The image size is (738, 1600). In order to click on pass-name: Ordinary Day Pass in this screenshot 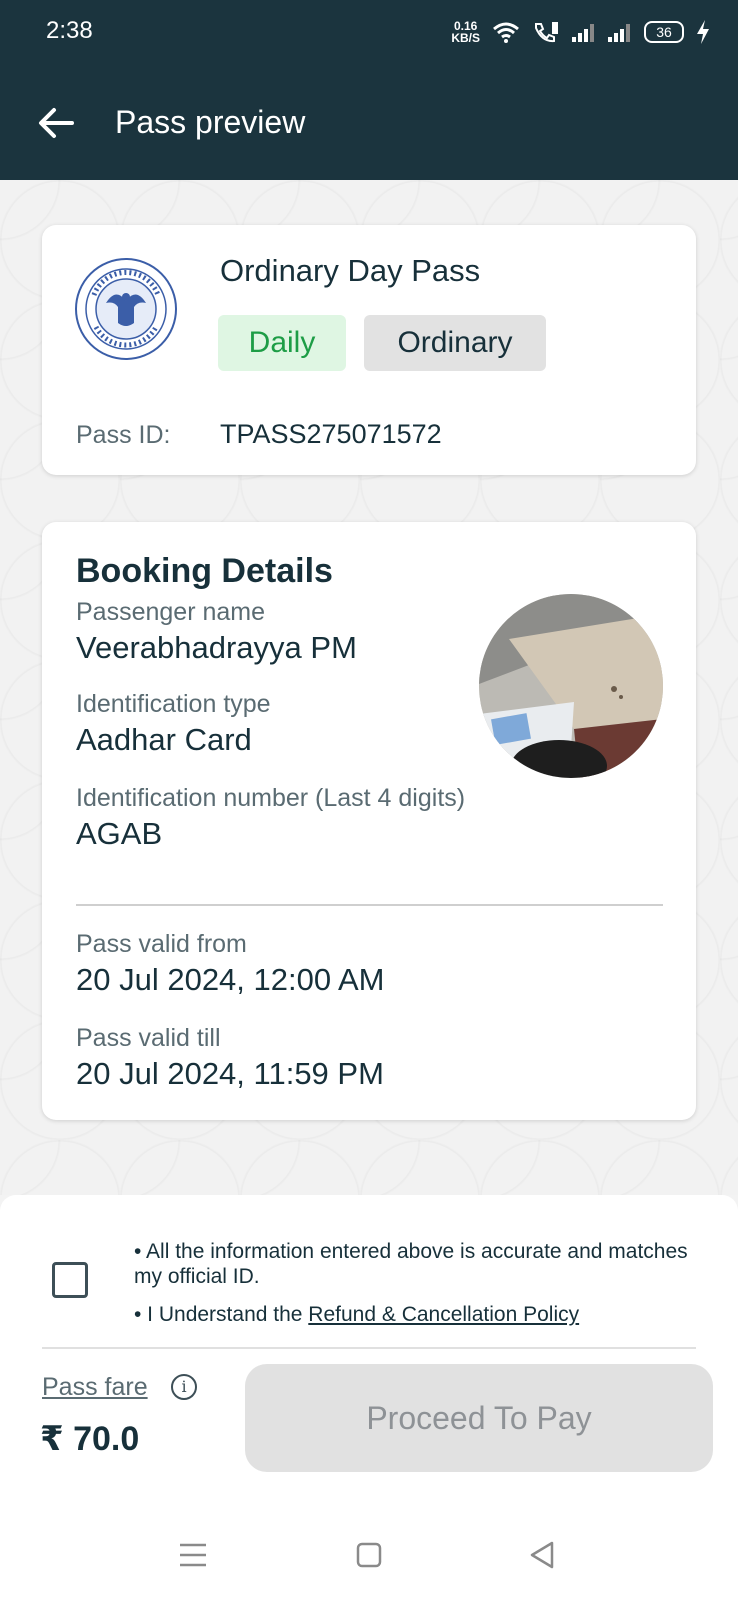, I will do `click(350, 270)`.